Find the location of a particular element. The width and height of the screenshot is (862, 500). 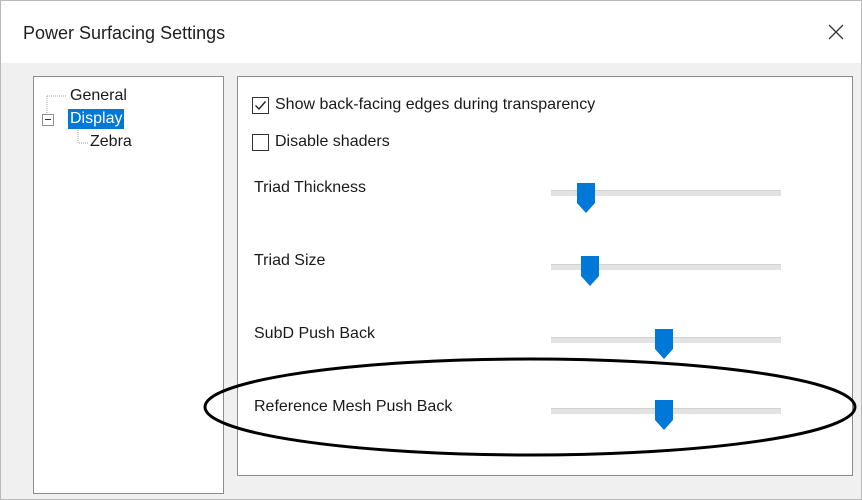

reference-mesh-push-back-thumb is located at coordinates (663, 415).